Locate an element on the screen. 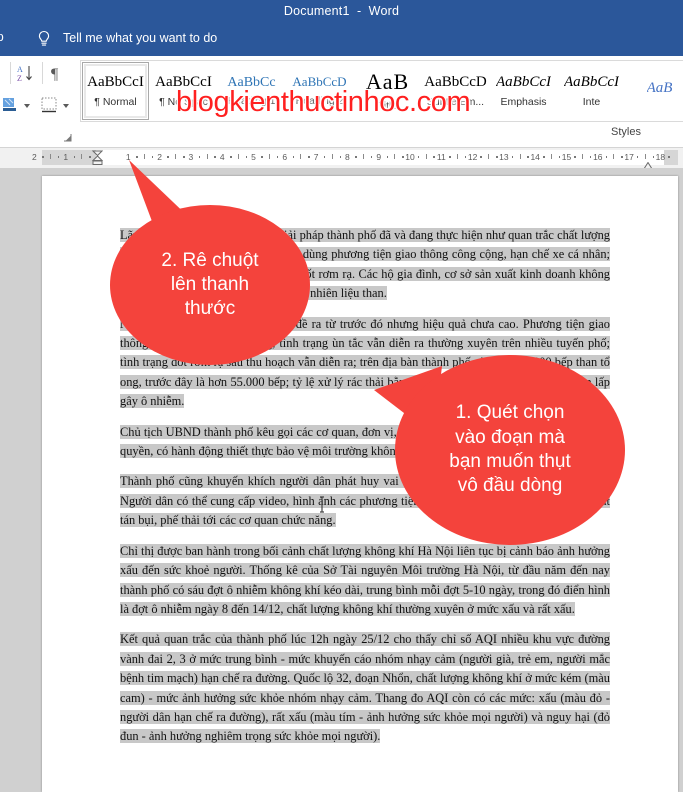 This screenshot has height=792, width=683. style-item-normal: AaBbCcI ¶ Normal is located at coordinates (115, 91).